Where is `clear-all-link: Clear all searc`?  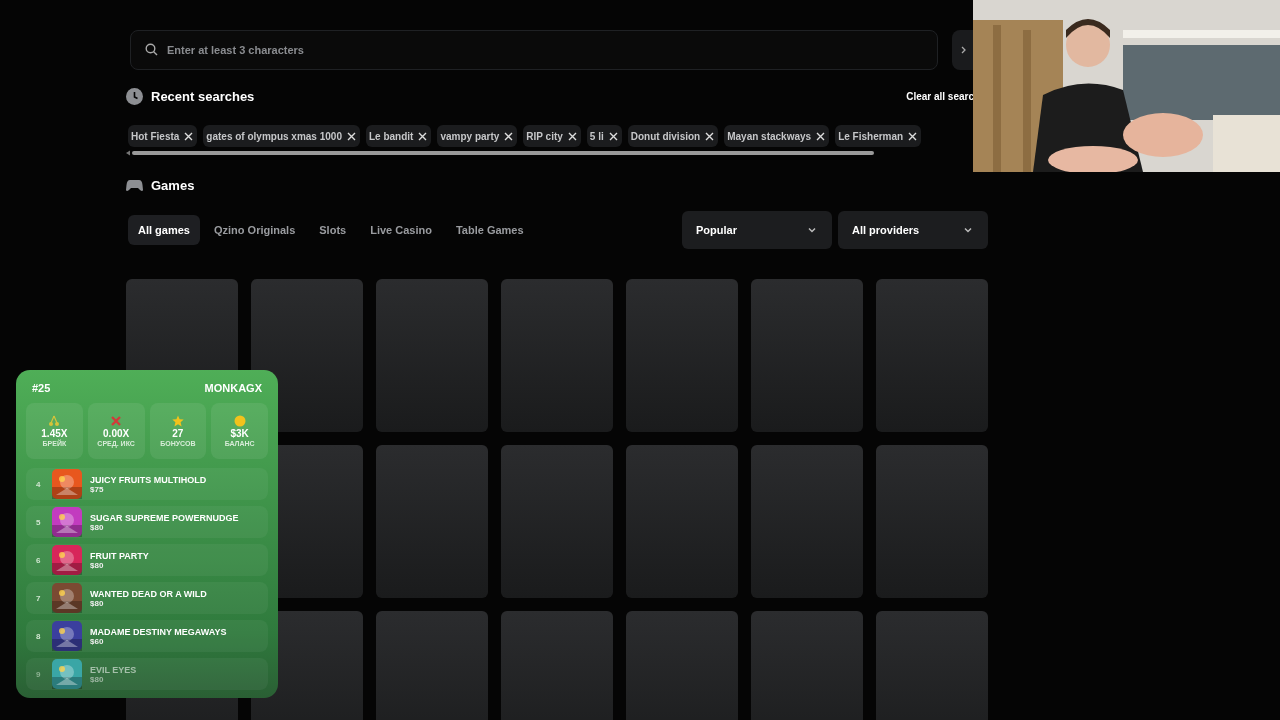 clear-all-link: Clear all searc is located at coordinates (940, 96).